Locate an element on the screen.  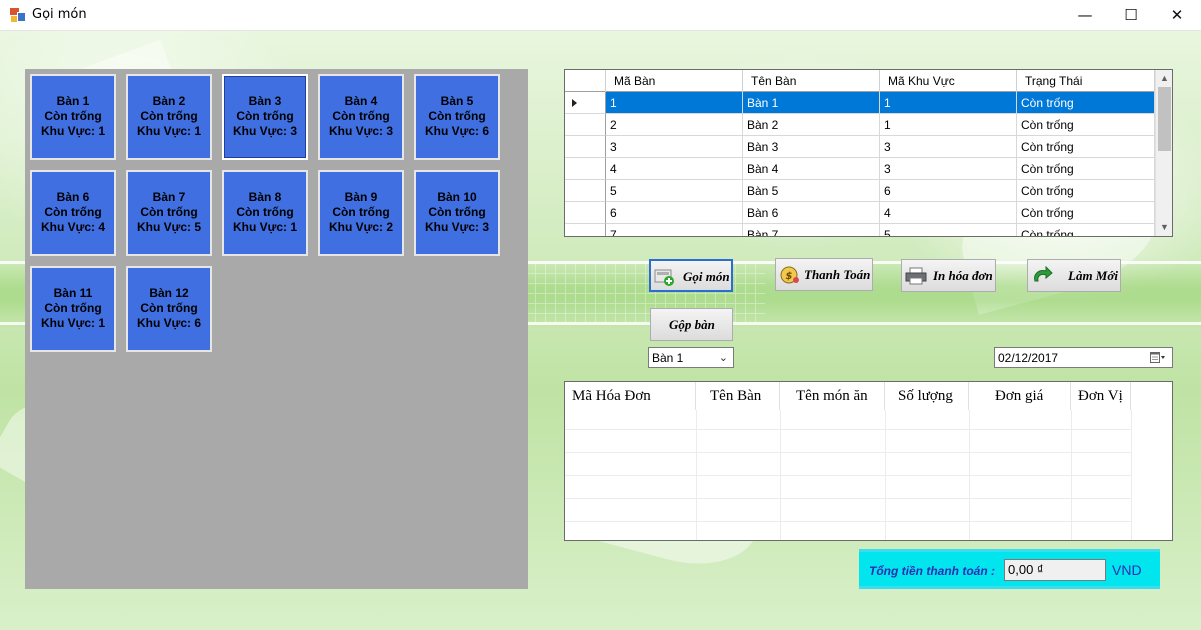
cell-area-id: 5 is located at coordinates (948, 230).